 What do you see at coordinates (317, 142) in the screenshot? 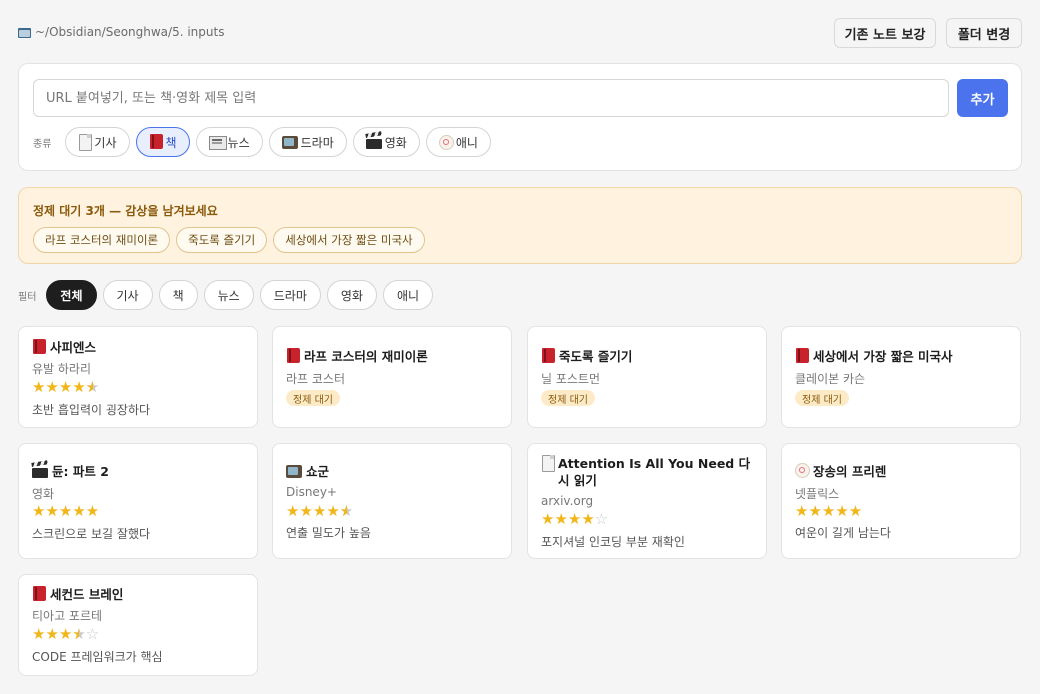
I see `type-chip-label: 드라마` at bounding box center [317, 142].